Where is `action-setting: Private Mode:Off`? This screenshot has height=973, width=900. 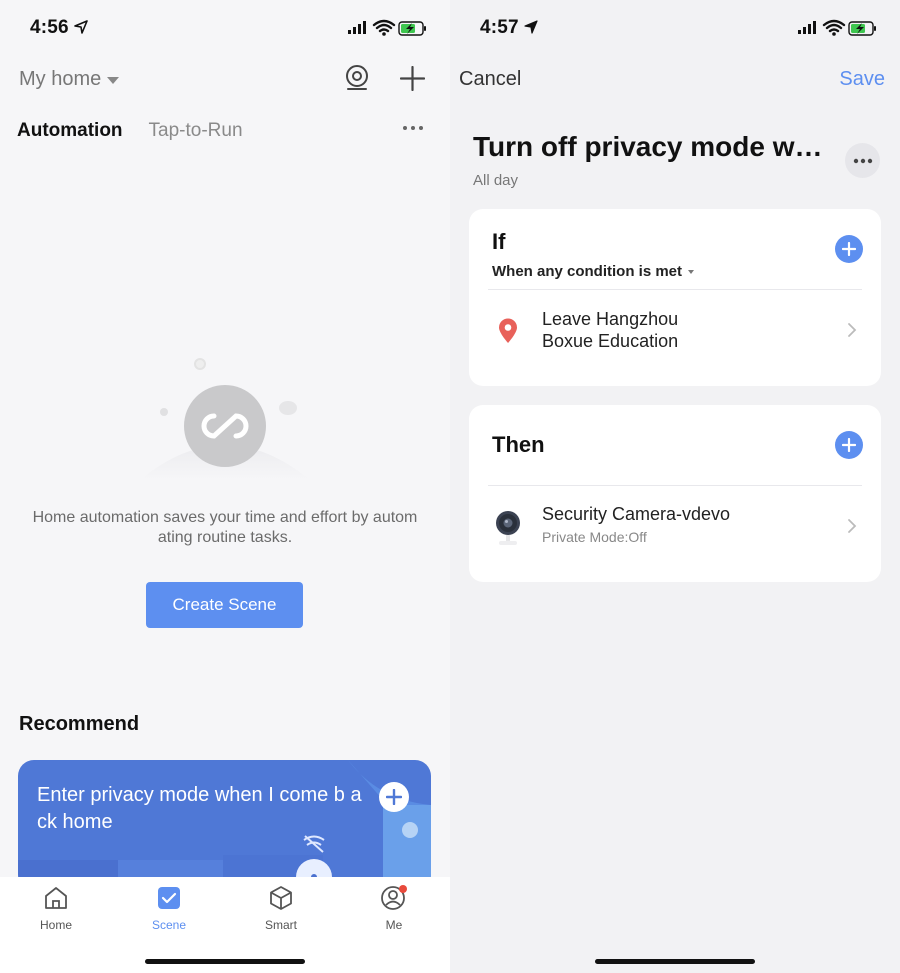 action-setting: Private Mode:Off is located at coordinates (594, 537).